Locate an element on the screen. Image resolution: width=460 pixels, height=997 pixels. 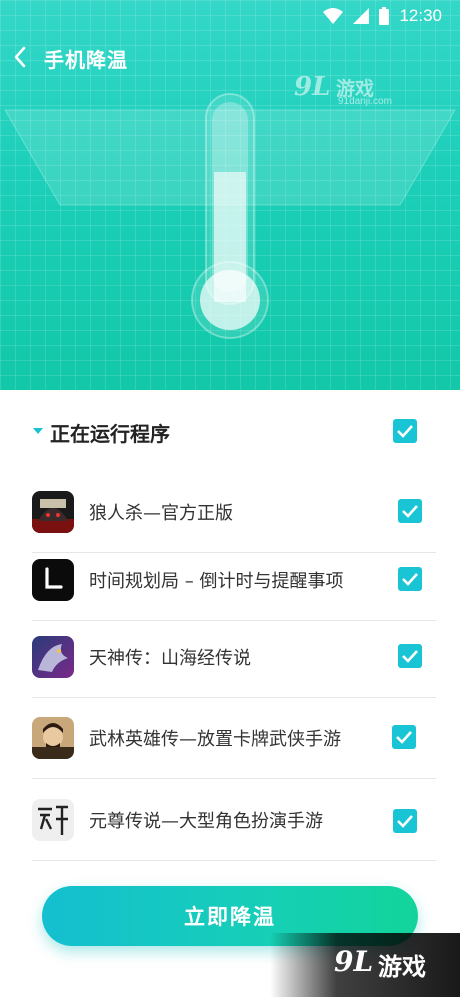
warrior-game-icon is located at coordinates (53, 738).